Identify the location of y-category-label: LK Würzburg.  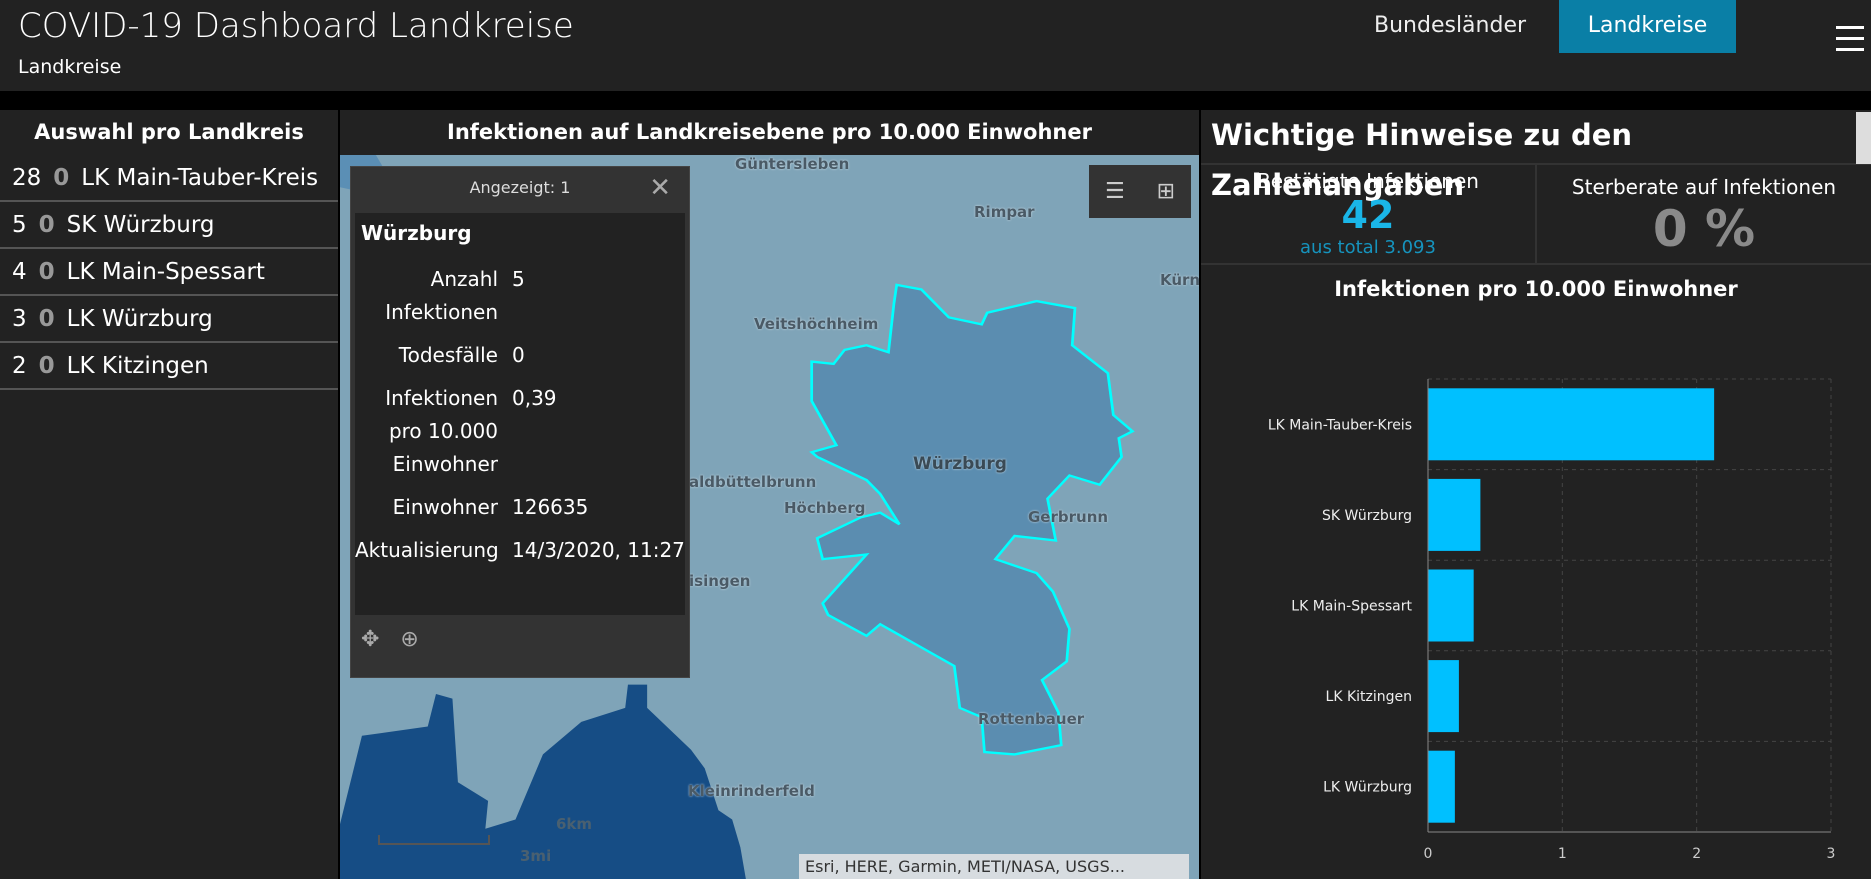
(1367, 788).